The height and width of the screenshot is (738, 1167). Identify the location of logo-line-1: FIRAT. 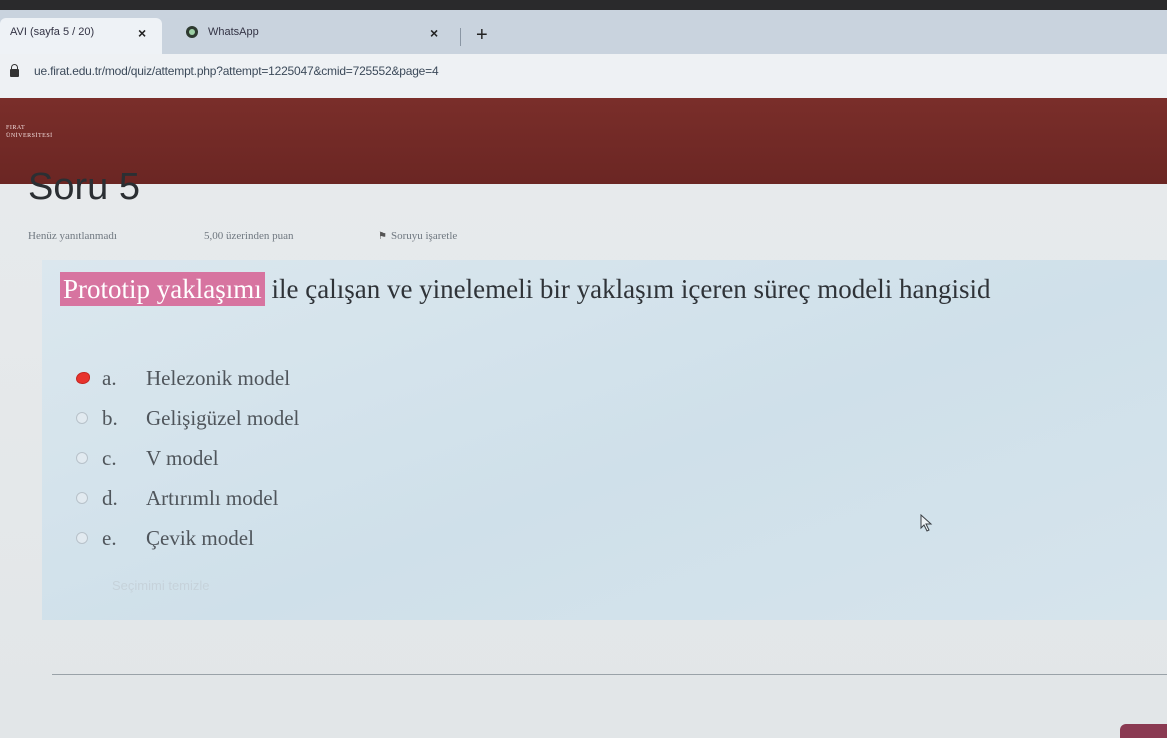
(16, 128).